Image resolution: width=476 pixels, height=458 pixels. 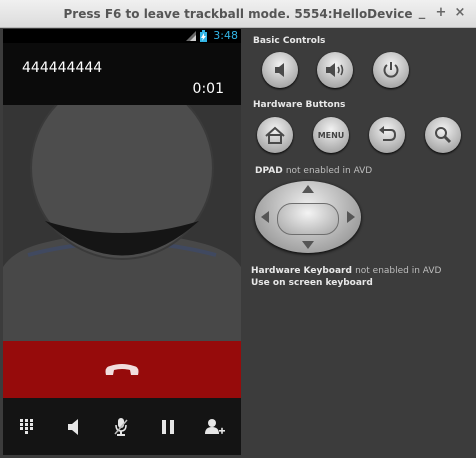 I want to click on call-controls-bar, so click(x=122, y=426).